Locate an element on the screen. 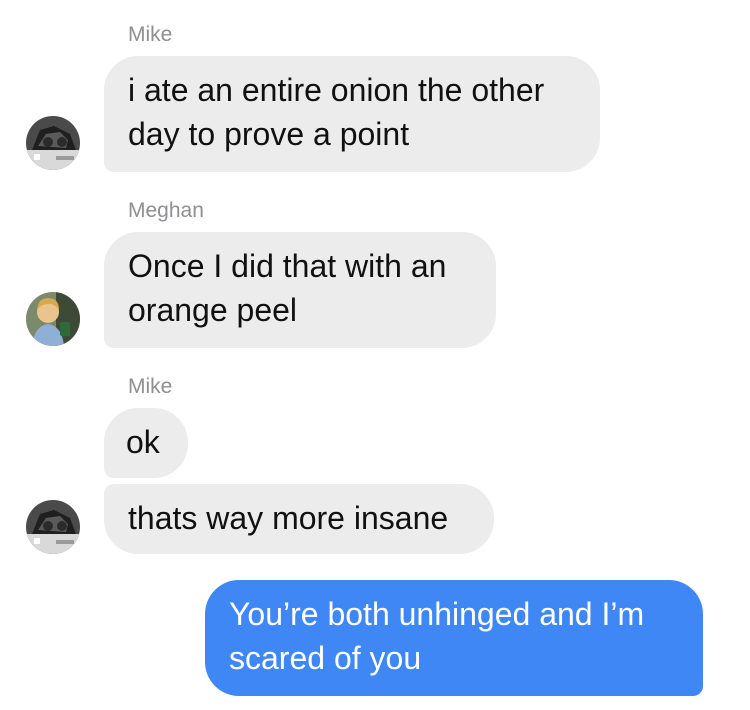 This screenshot has width=750, height=710. message-bubble: Once I did that with an orange peel is located at coordinates (300, 290).